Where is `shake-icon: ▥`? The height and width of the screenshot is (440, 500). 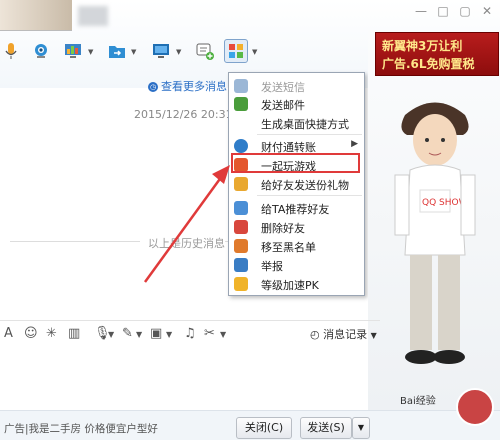 shake-icon: ▥ is located at coordinates (74, 333).